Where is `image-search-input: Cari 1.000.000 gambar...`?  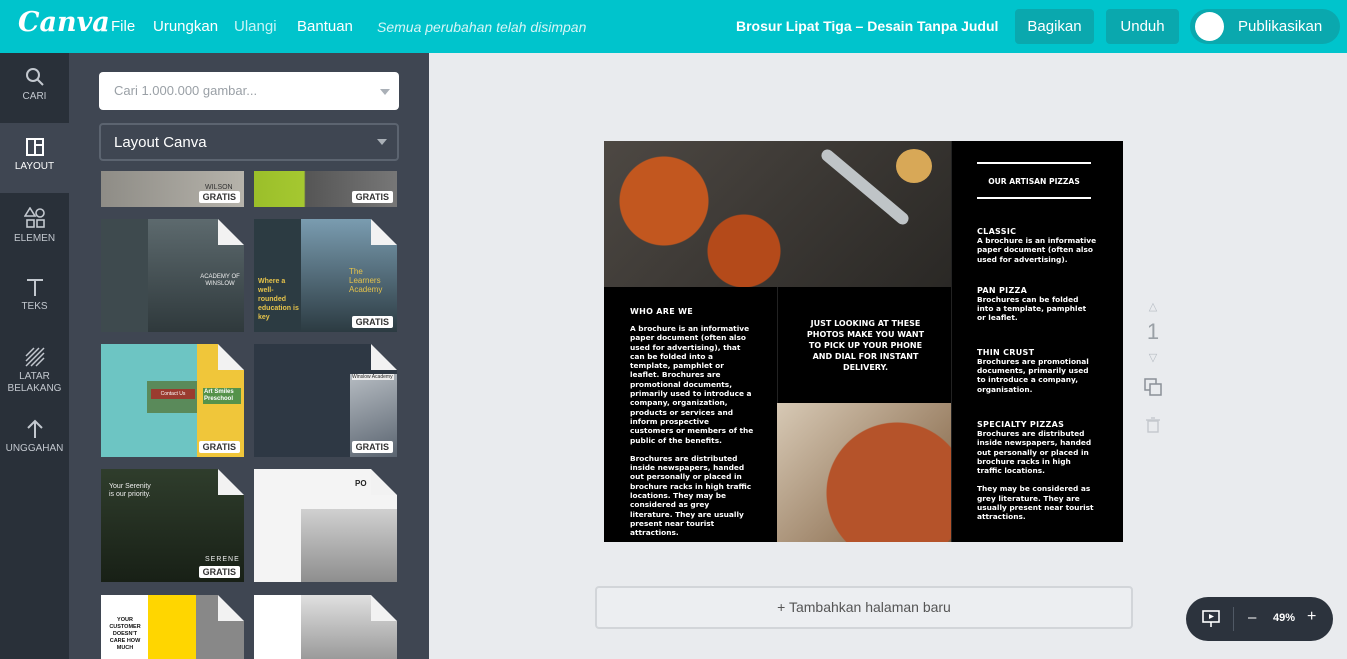 image-search-input: Cari 1.000.000 gambar... is located at coordinates (249, 91).